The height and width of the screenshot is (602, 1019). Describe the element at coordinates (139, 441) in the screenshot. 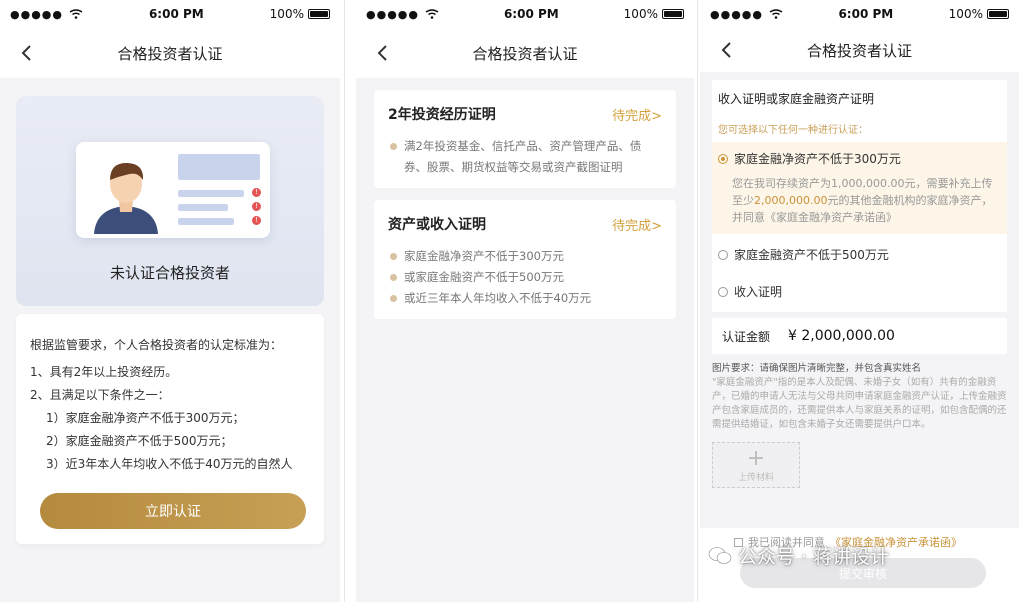

I see `criteria-subitem: 2）家庭金融资产不低于500万元；` at that location.